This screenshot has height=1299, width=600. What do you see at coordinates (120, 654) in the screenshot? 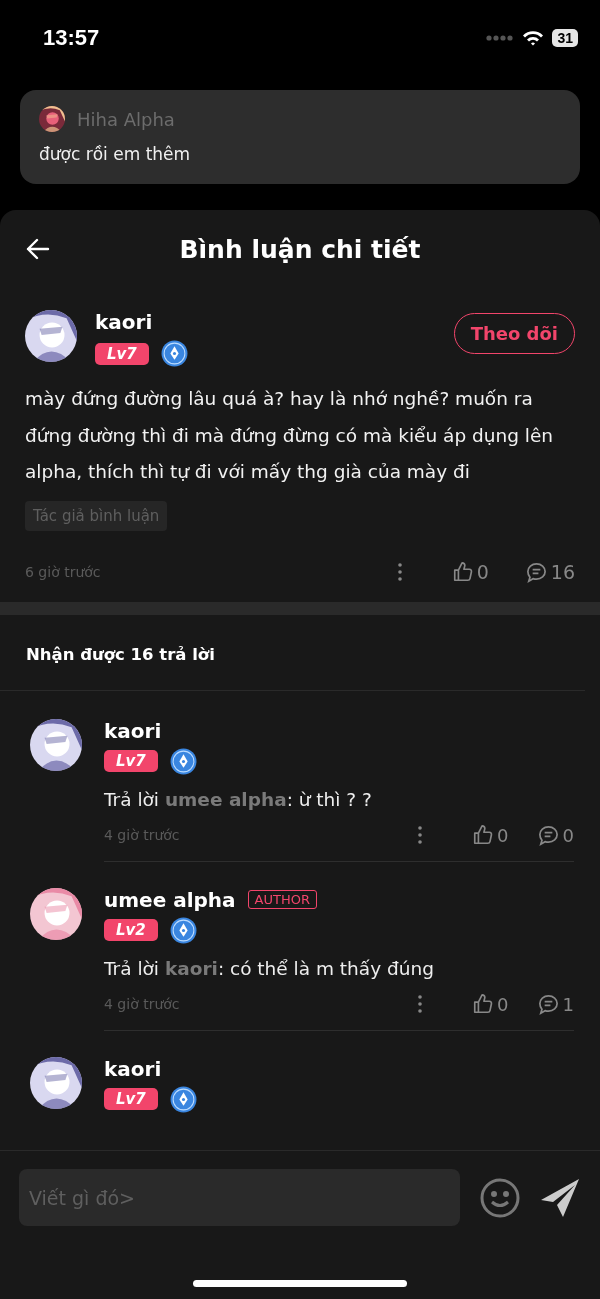
I see `replies-heading: Nhận được 16 trả lời` at bounding box center [120, 654].